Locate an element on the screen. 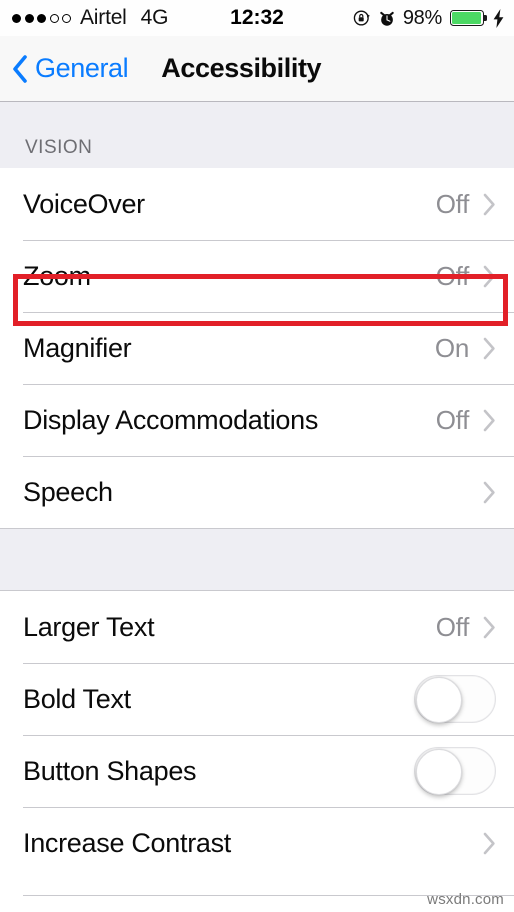  chevron-left-icon is located at coordinates (20, 68).